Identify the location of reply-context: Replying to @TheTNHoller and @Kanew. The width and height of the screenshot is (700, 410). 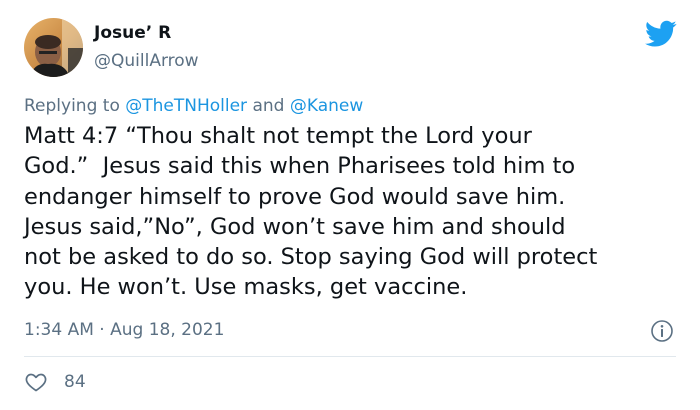
(193, 106).